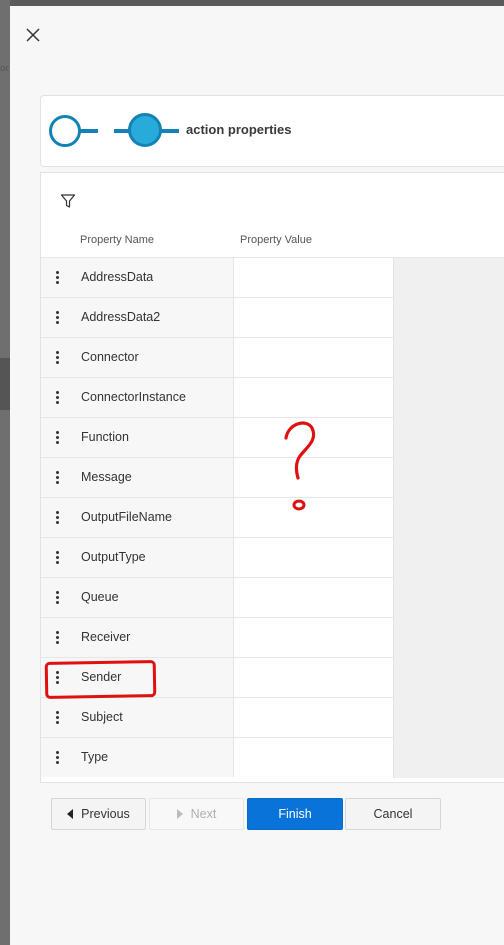  I want to click on property-name: OutputType, so click(113, 557).